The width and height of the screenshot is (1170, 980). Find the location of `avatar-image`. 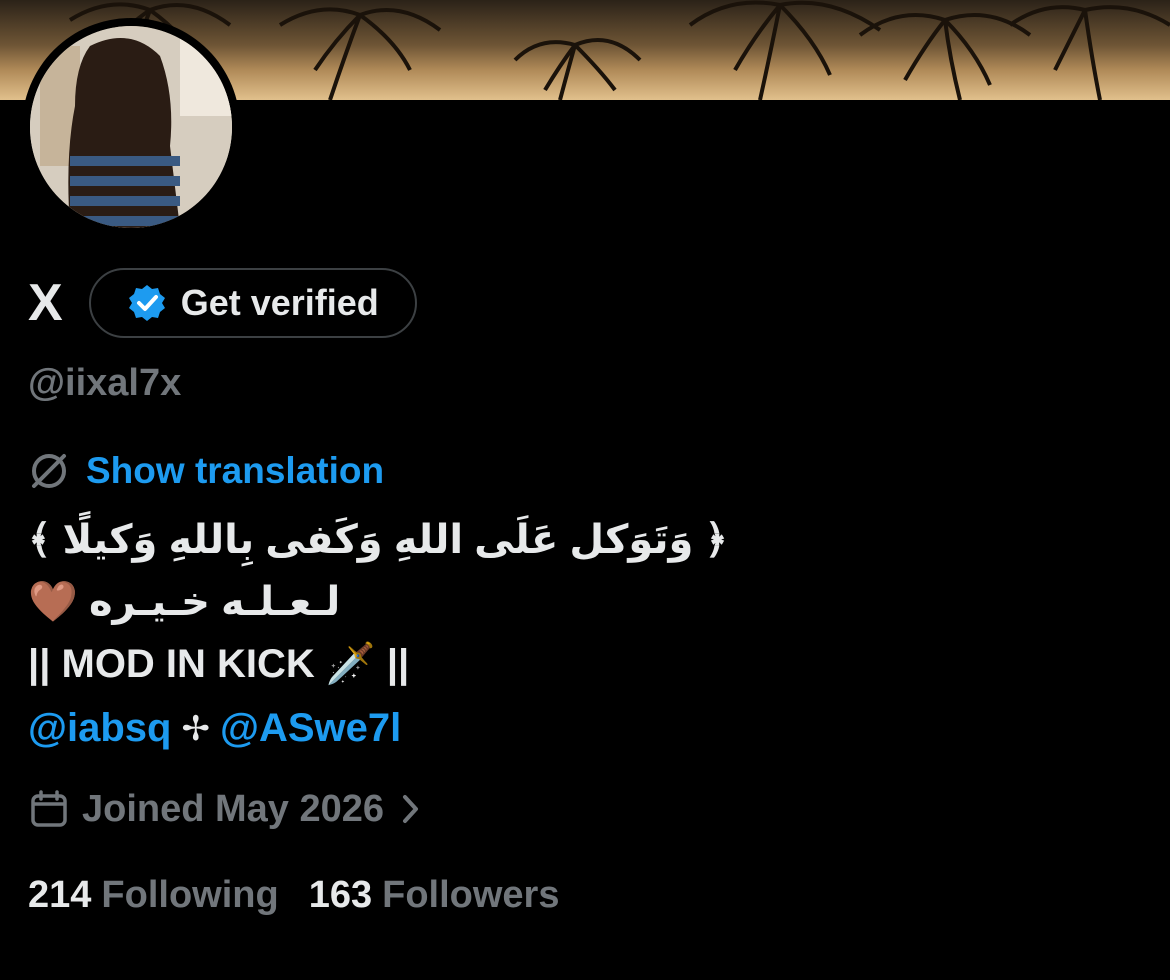

avatar-image is located at coordinates (131, 127).